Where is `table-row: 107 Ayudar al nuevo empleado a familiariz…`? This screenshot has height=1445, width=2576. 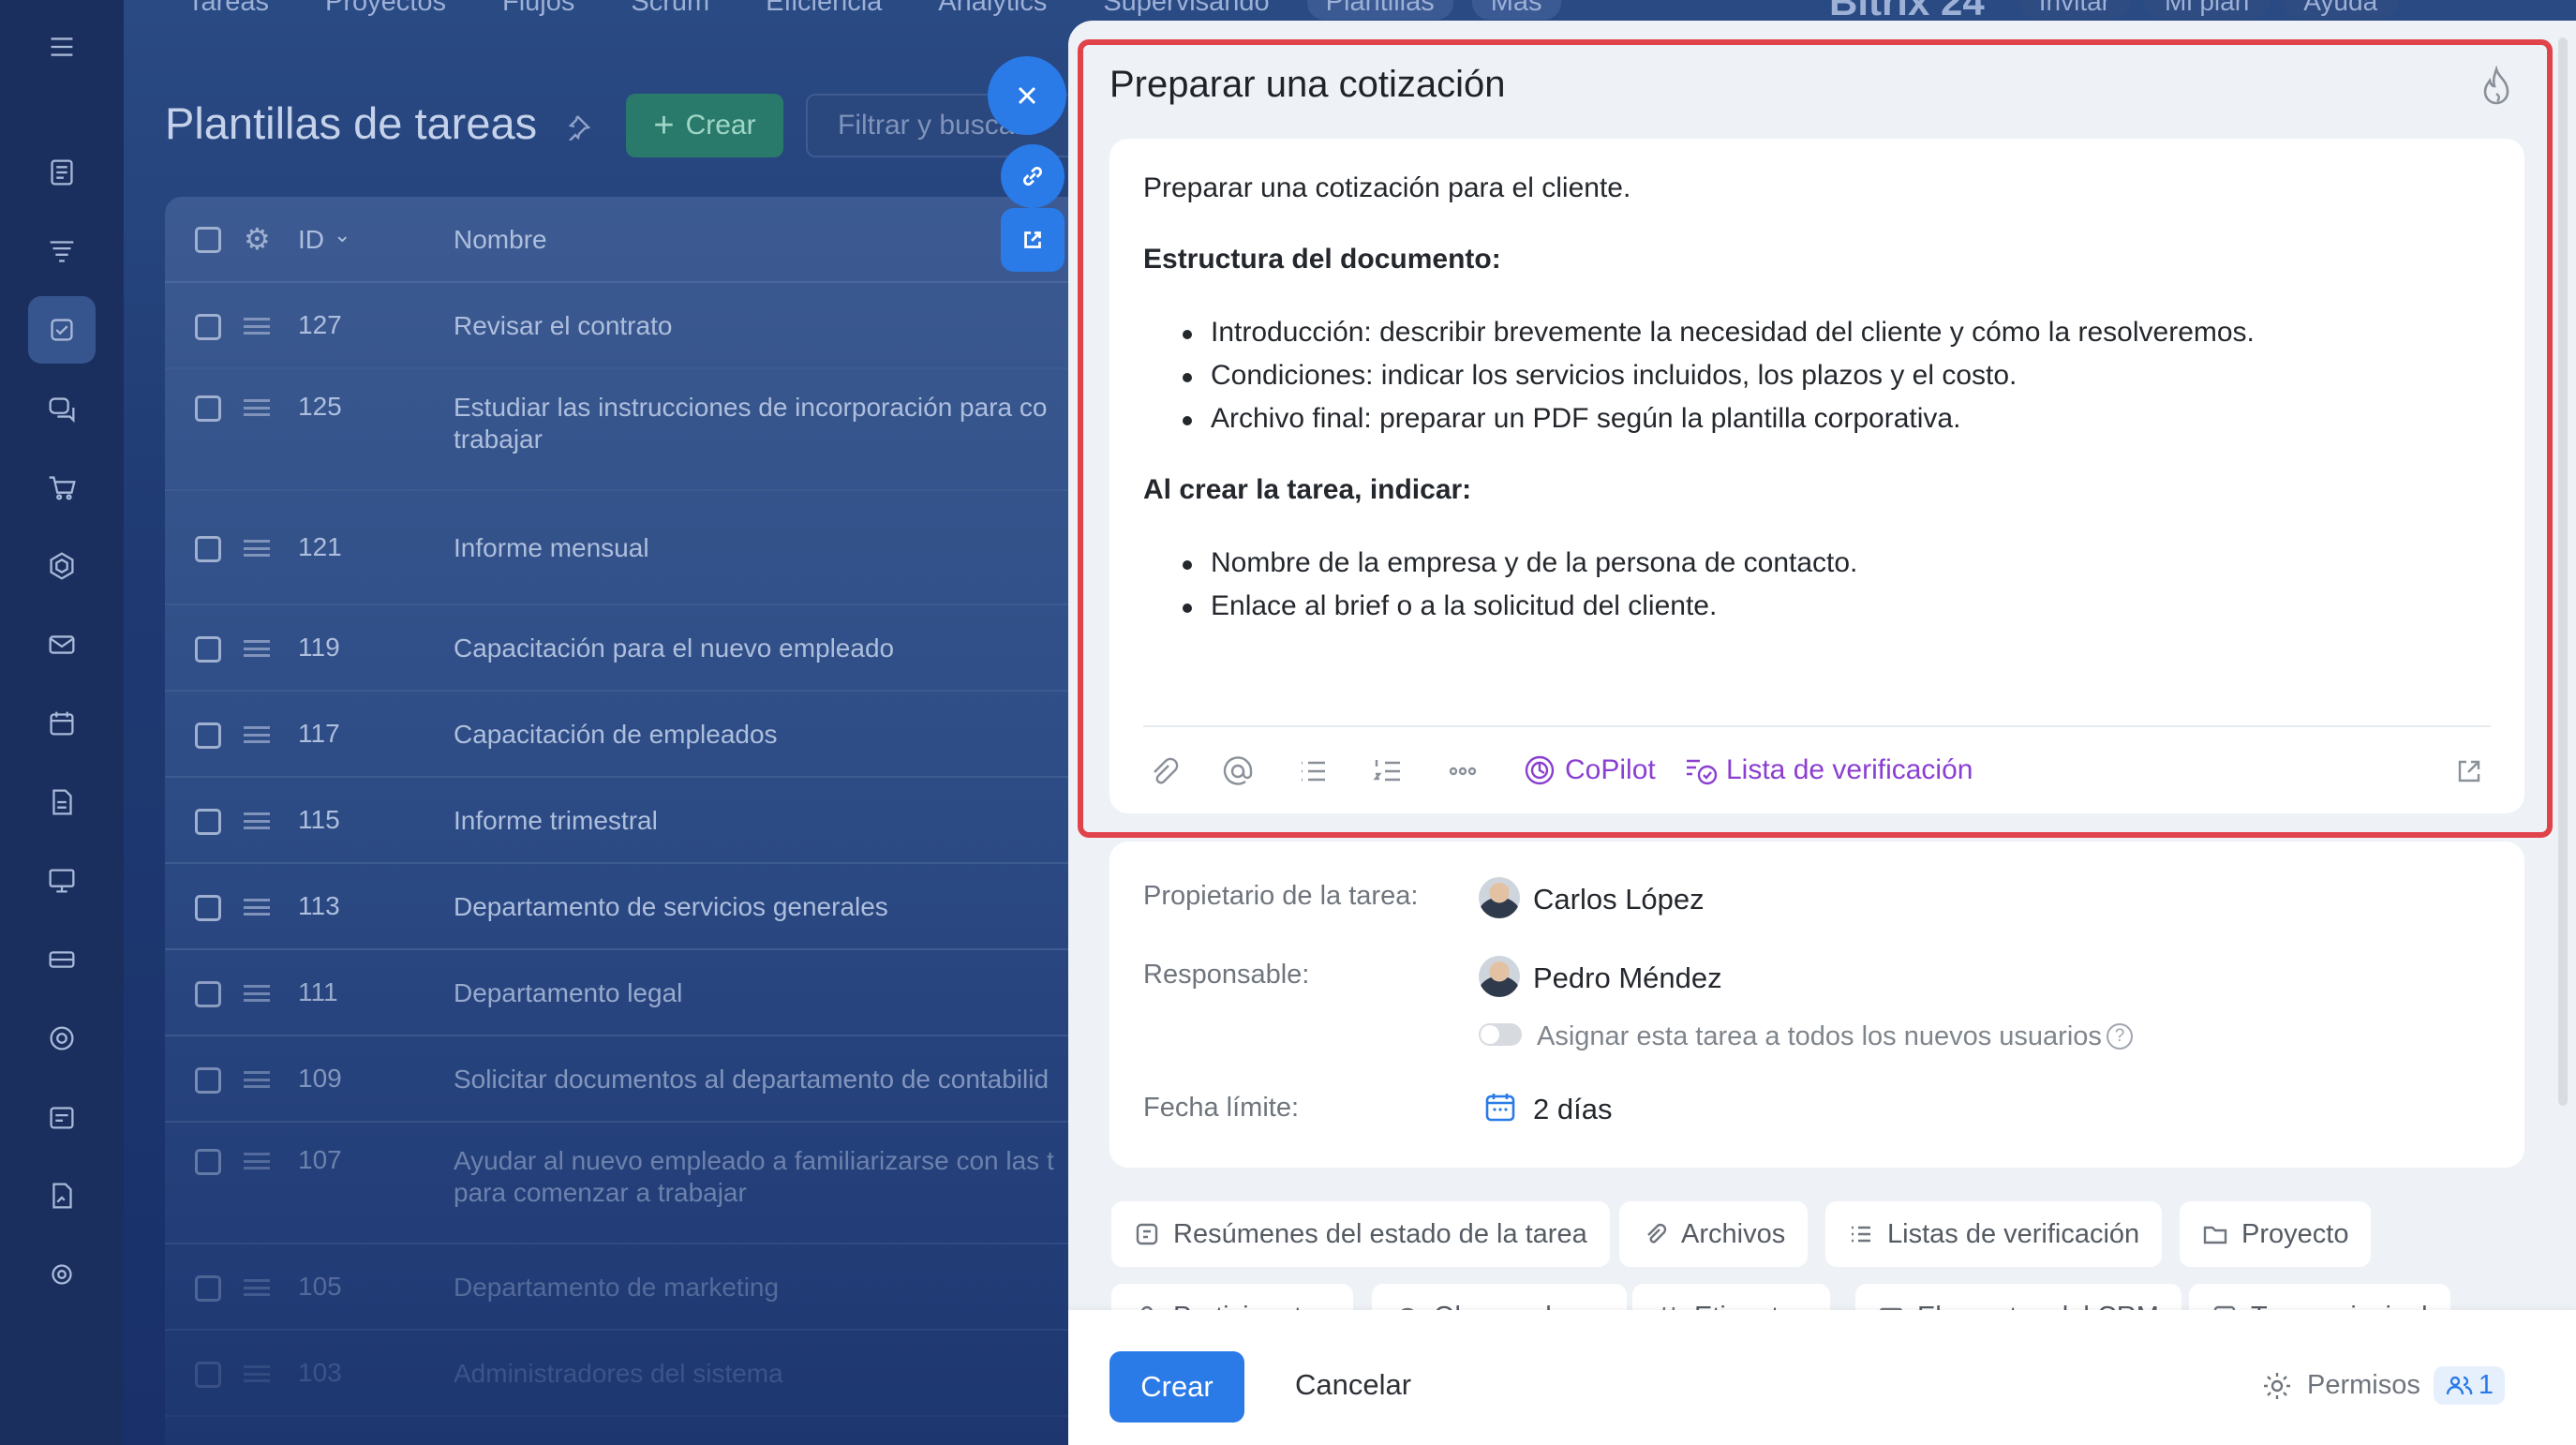 table-row: 107 Ayudar al nuevo empleado a familiariz… is located at coordinates (633, 1183).